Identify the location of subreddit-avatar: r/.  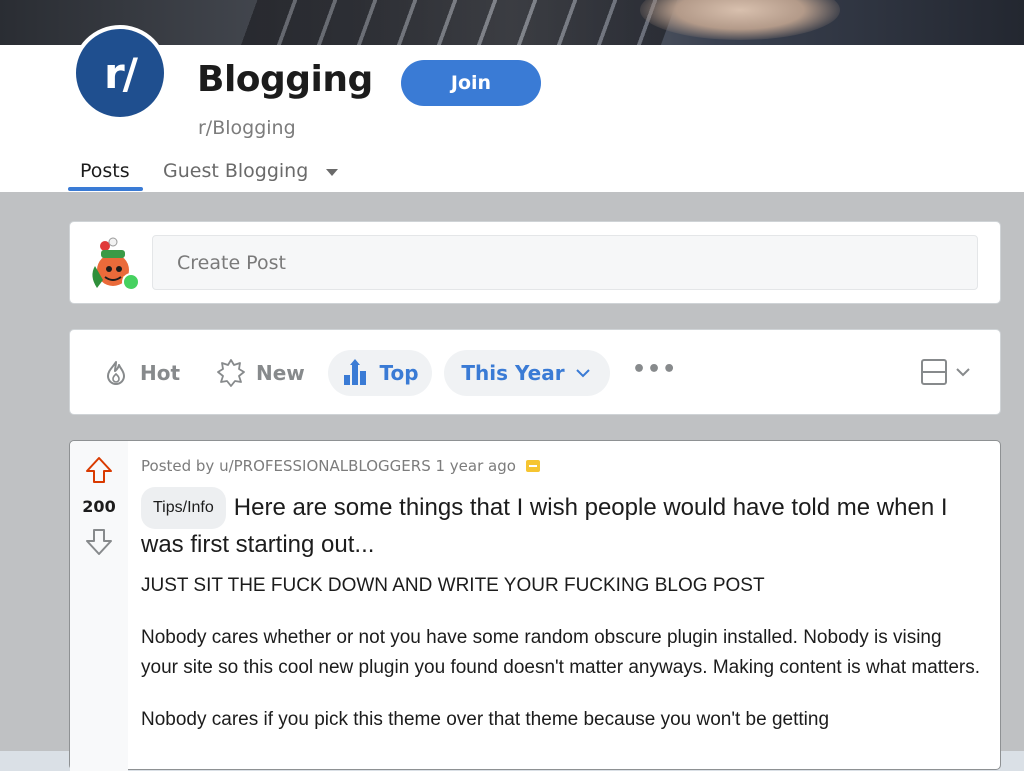
(120, 73).